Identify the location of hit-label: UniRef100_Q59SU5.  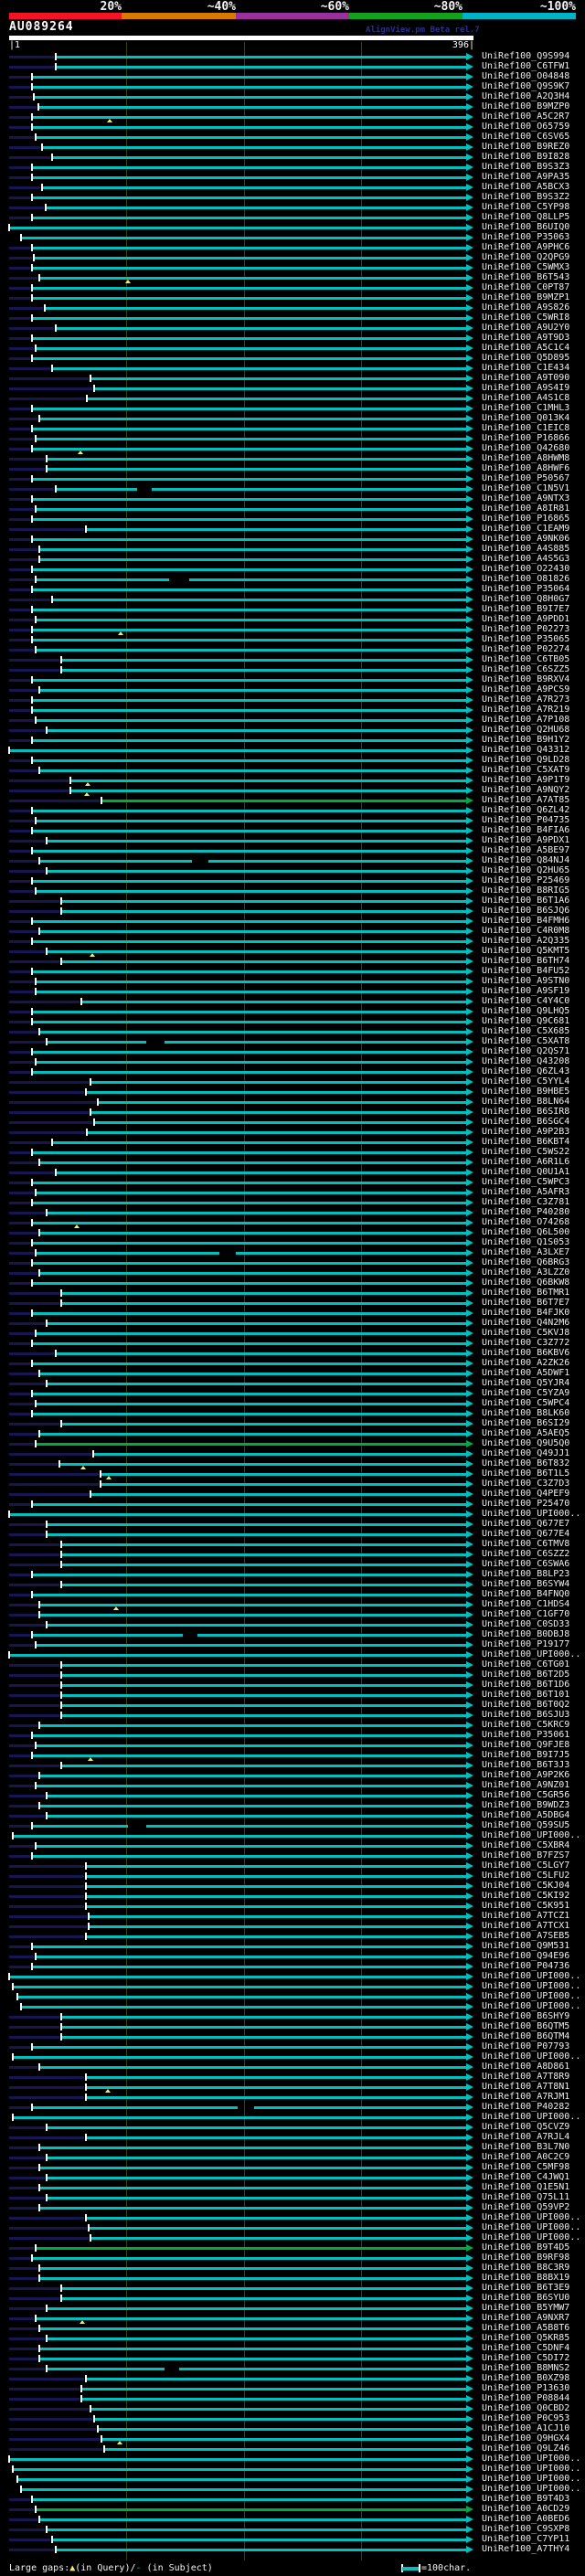
(525, 1825).